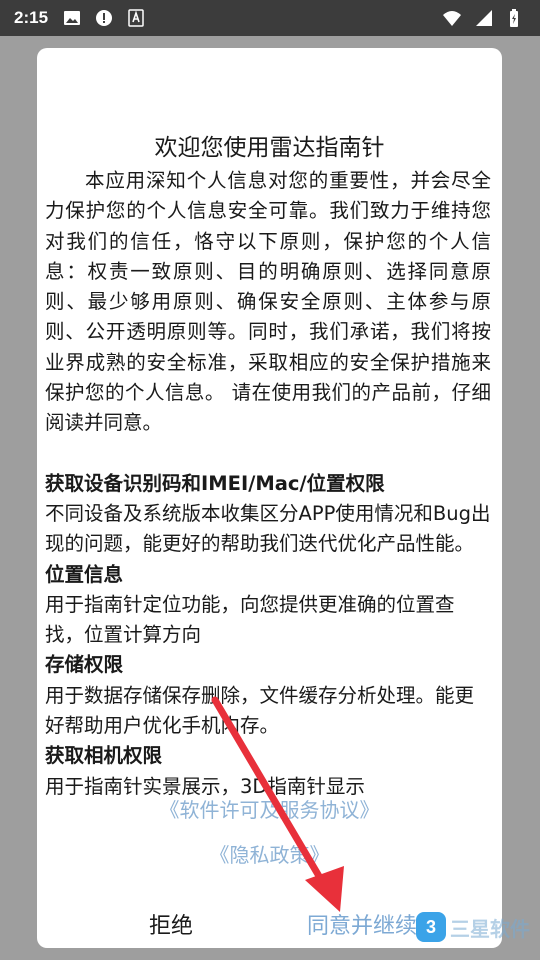 Image resolution: width=540 pixels, height=960 pixels. What do you see at coordinates (452, 18) in the screenshot?
I see `wifi-icon` at bounding box center [452, 18].